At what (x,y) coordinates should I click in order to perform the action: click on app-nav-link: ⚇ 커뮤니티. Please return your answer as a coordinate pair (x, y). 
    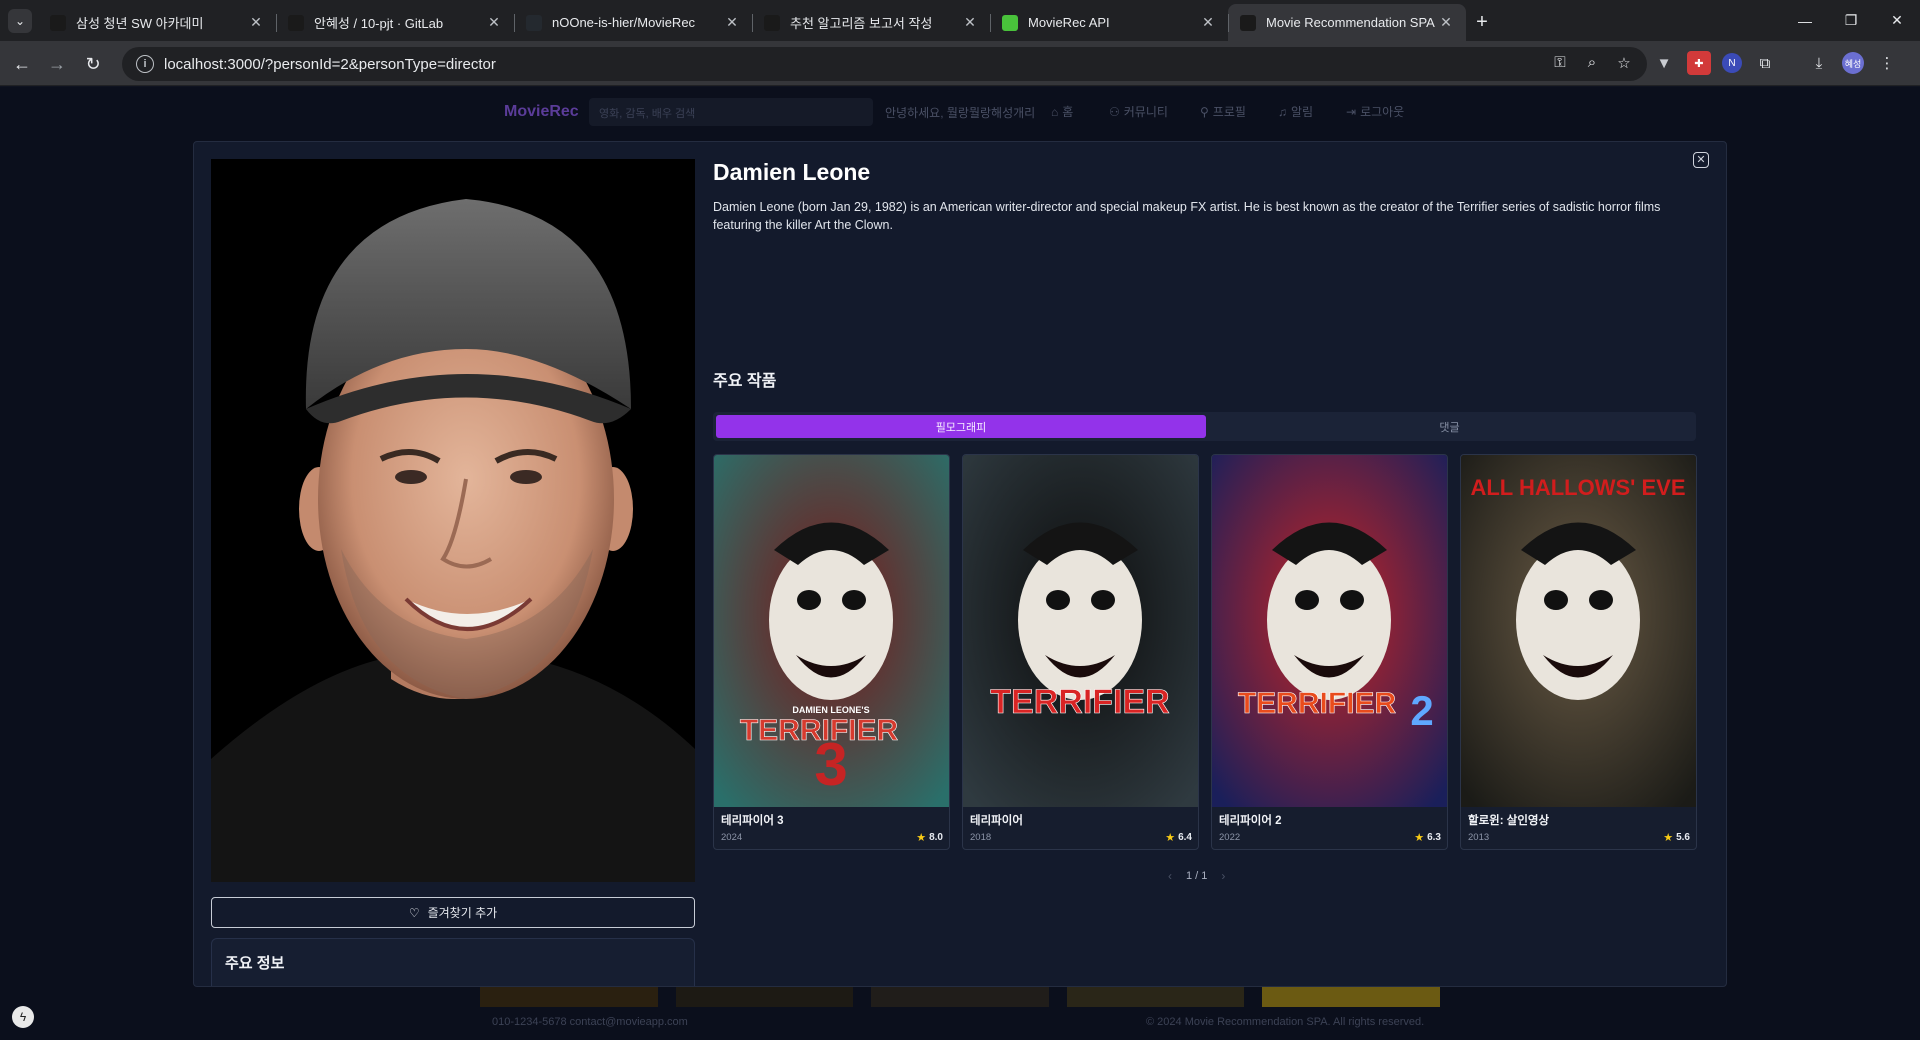
    Looking at the image, I should click on (1138, 111).